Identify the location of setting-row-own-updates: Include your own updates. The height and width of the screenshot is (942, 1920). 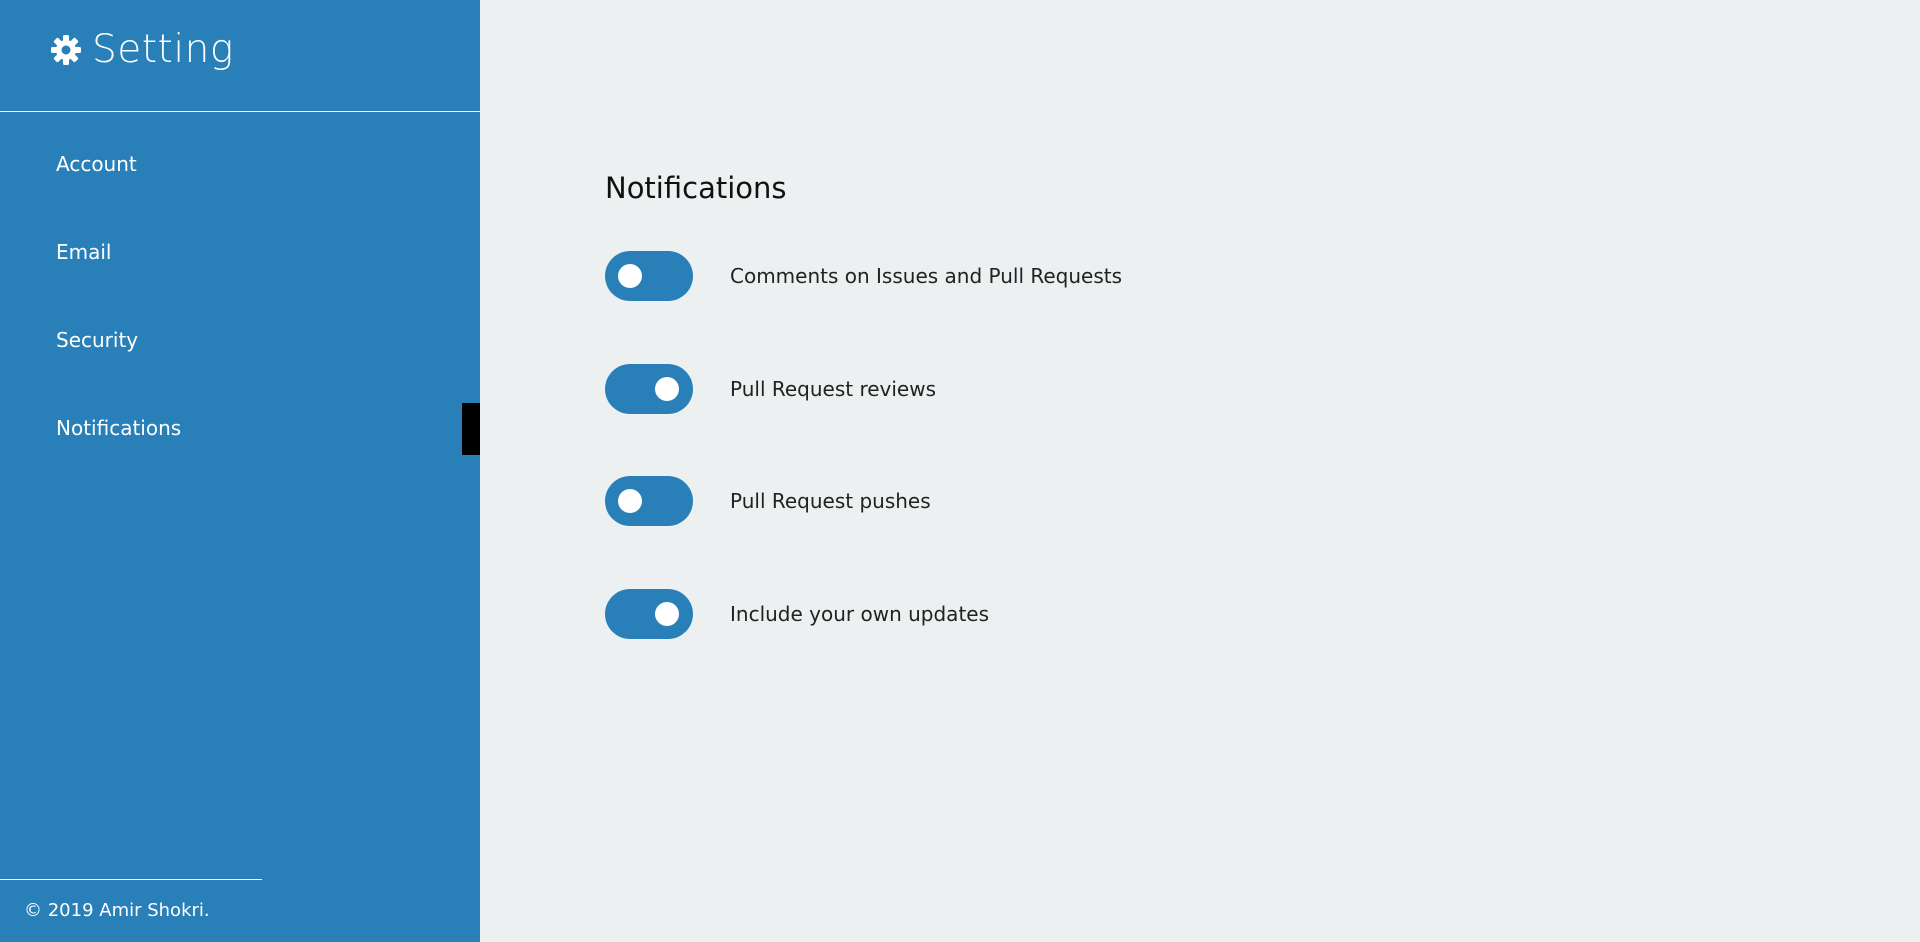
(797, 614).